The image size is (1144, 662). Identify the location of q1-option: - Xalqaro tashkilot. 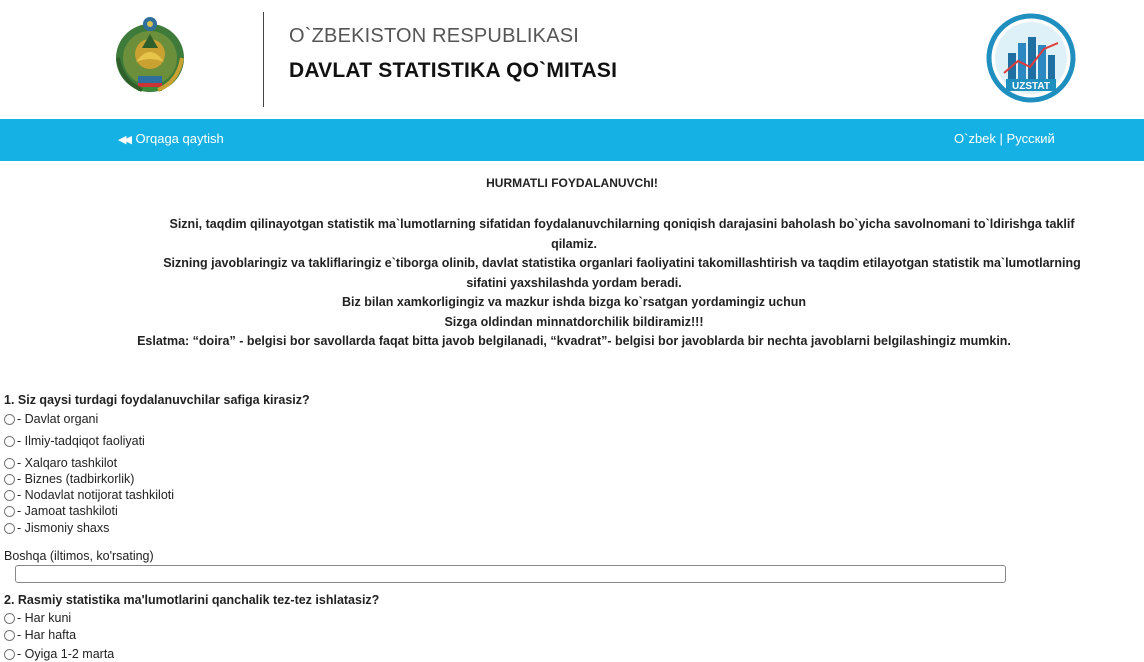
(60, 463).